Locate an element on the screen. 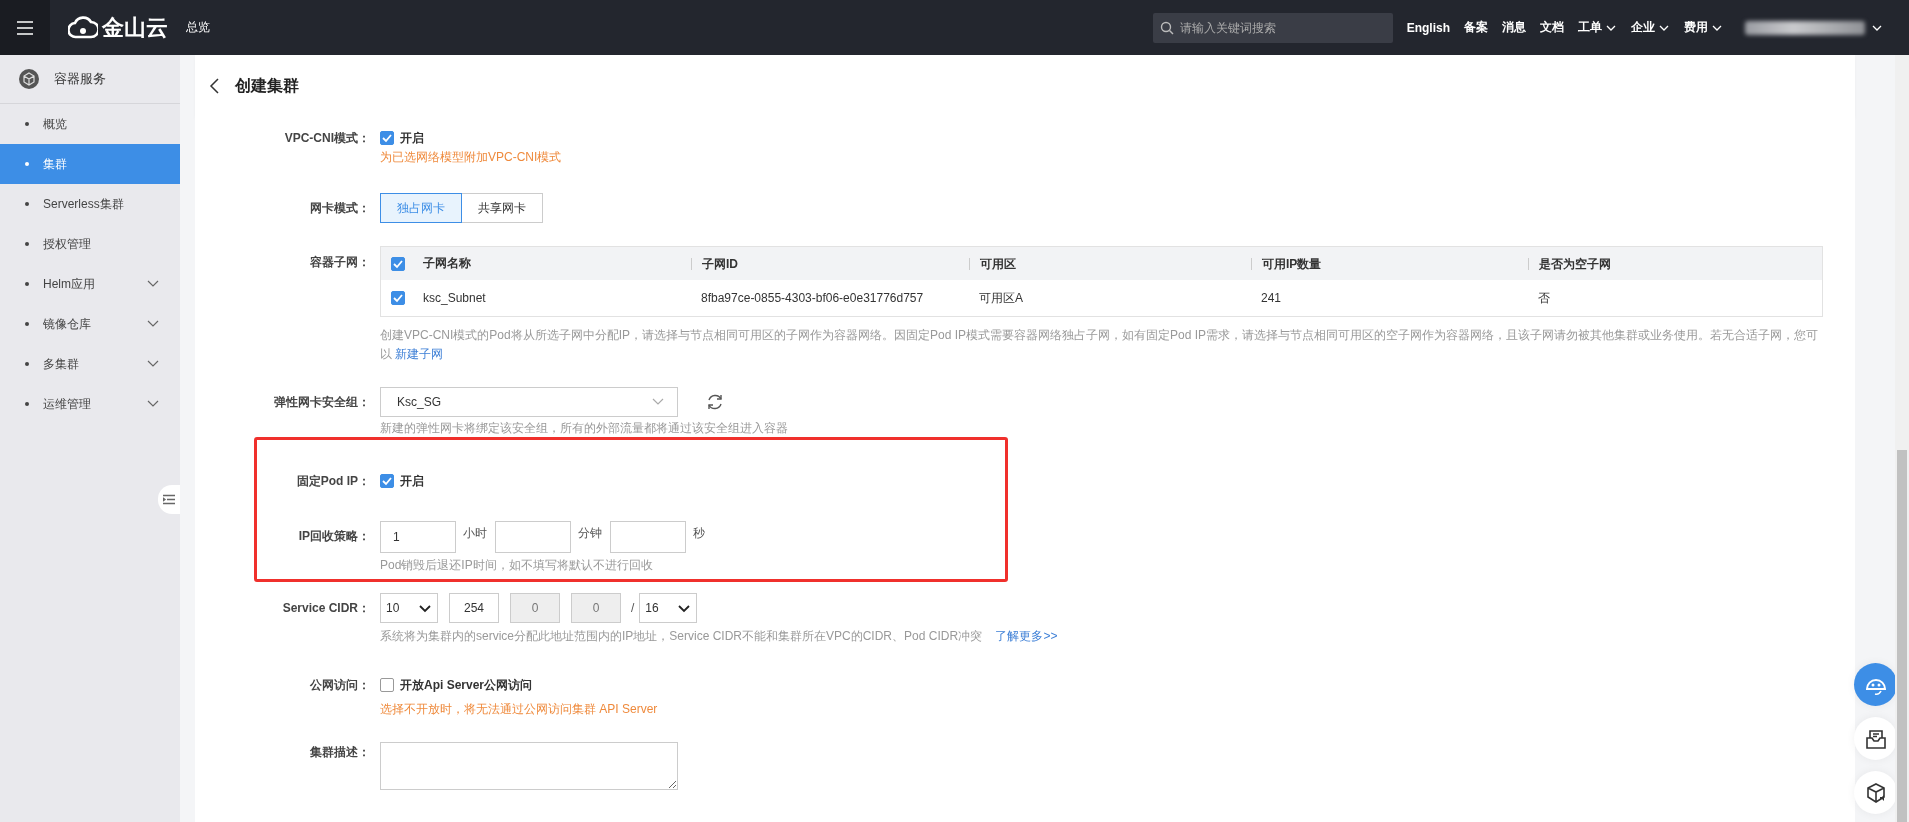 Image resolution: width=1909 pixels, height=822 pixels. create-subnet-link: 新建子网 is located at coordinates (419, 354).